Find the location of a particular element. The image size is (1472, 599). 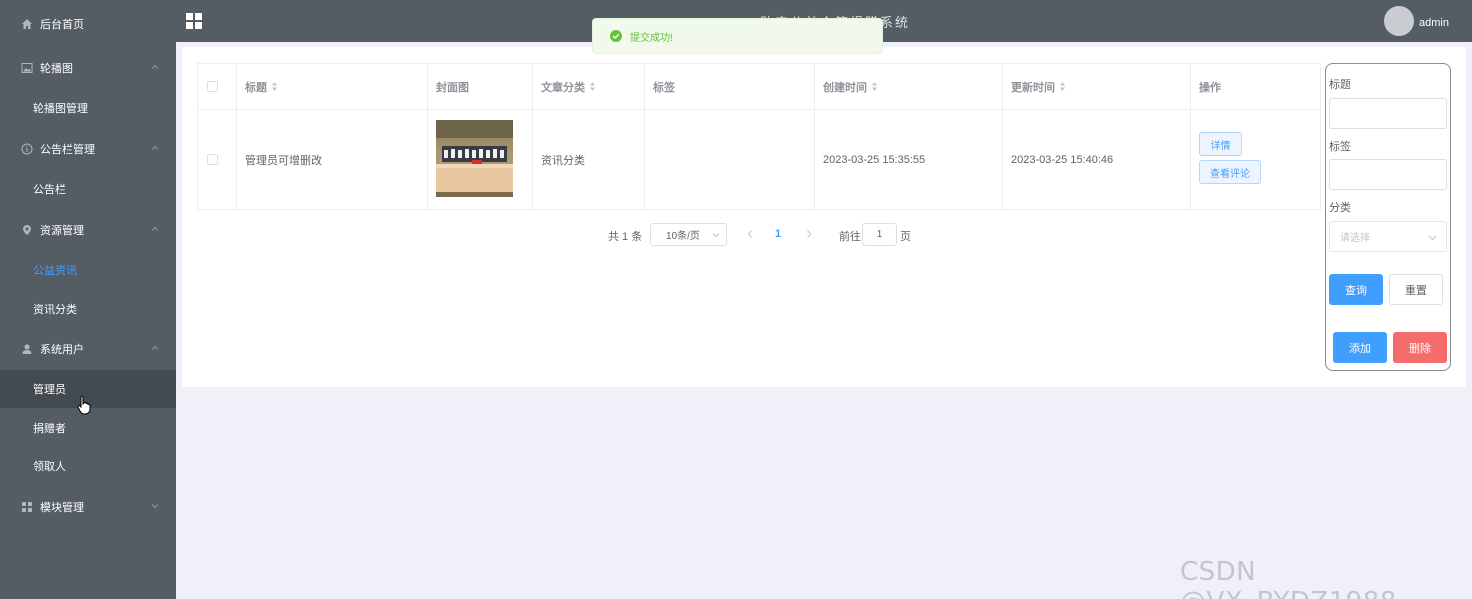

sidebar-item-label: 后台首页 is located at coordinates (62, 25).